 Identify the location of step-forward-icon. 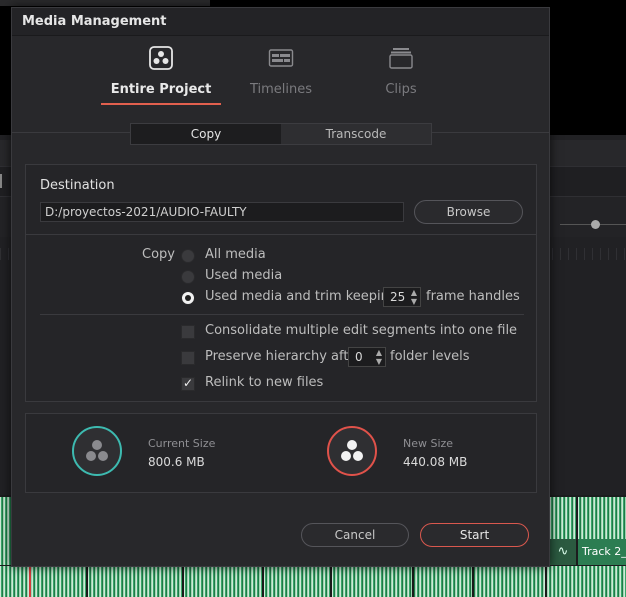
(4, 181).